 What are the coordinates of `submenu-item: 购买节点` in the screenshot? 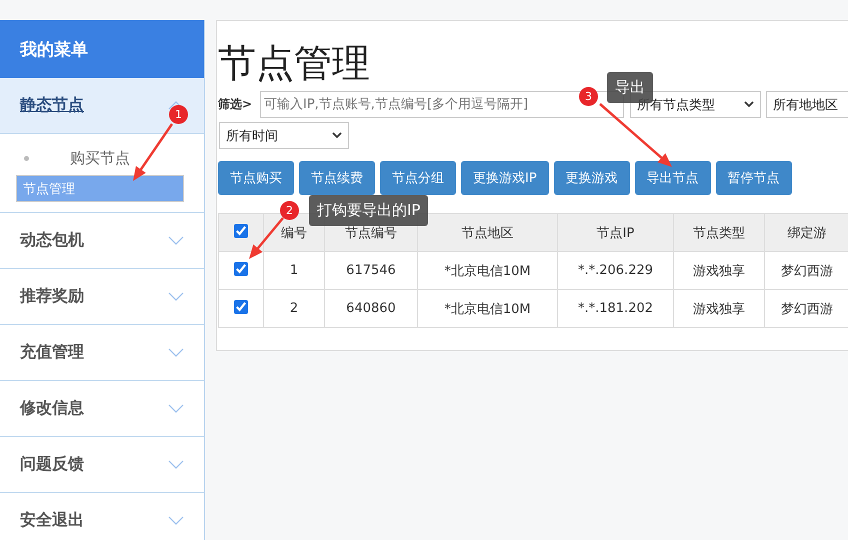 It's located at (100, 158).